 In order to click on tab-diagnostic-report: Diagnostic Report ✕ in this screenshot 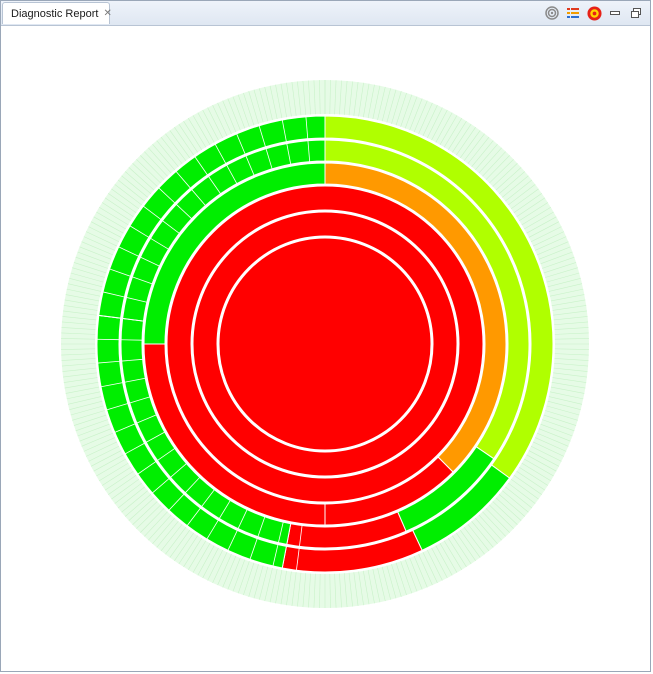, I will do `click(57, 13)`.